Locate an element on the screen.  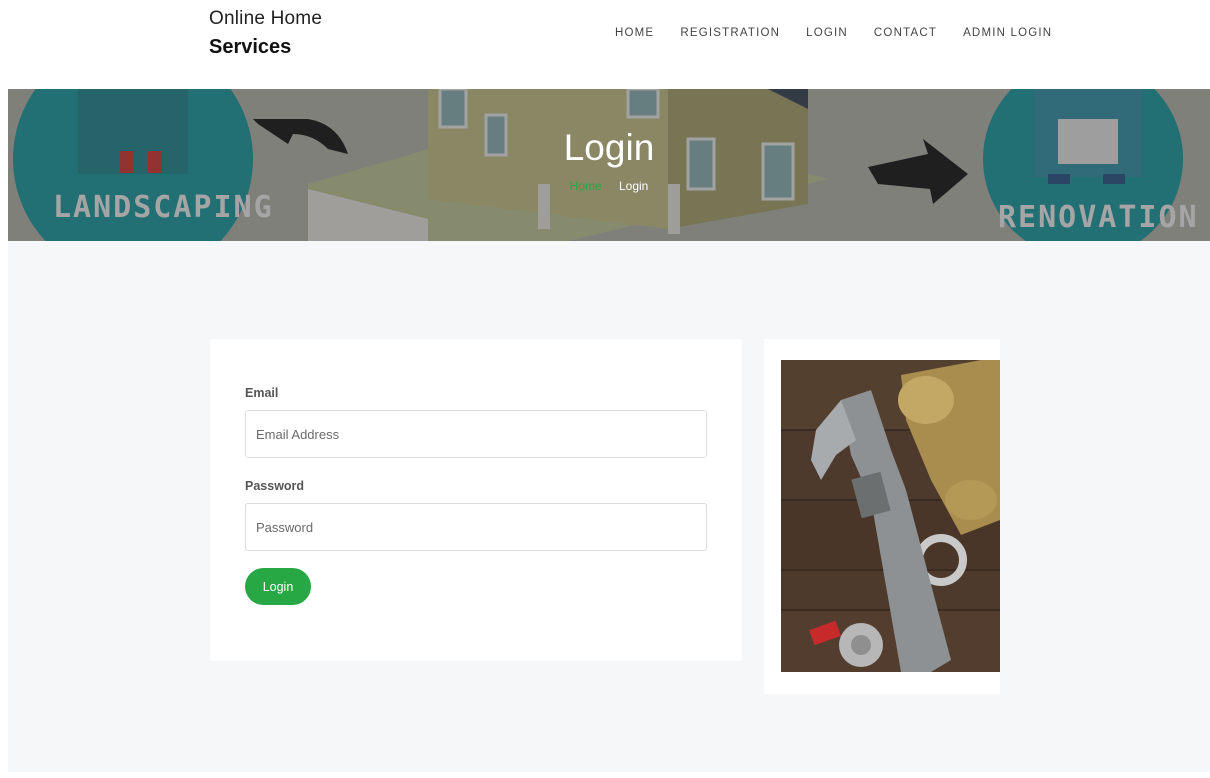
password-field is located at coordinates (476, 527).